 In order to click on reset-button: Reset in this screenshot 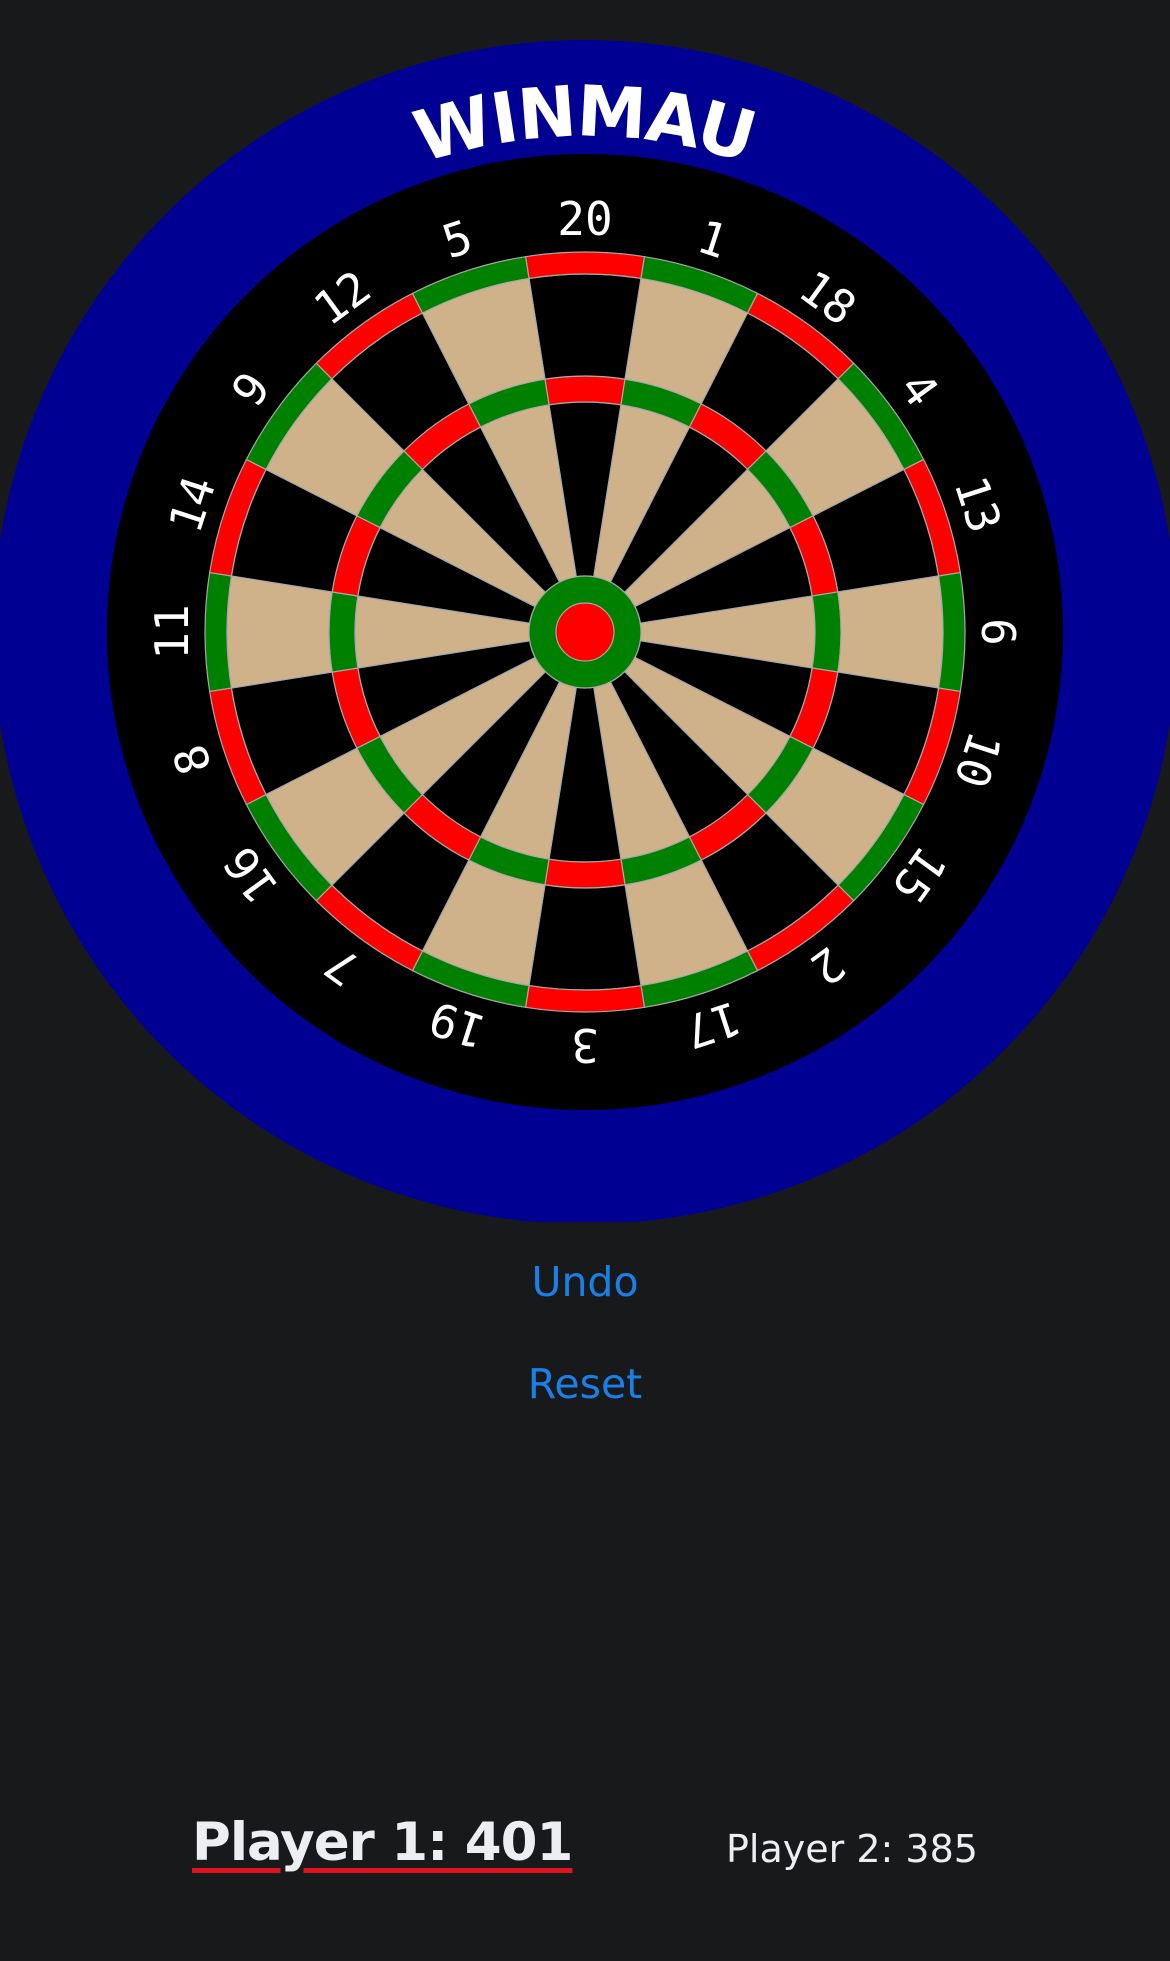, I will do `click(585, 1384)`.